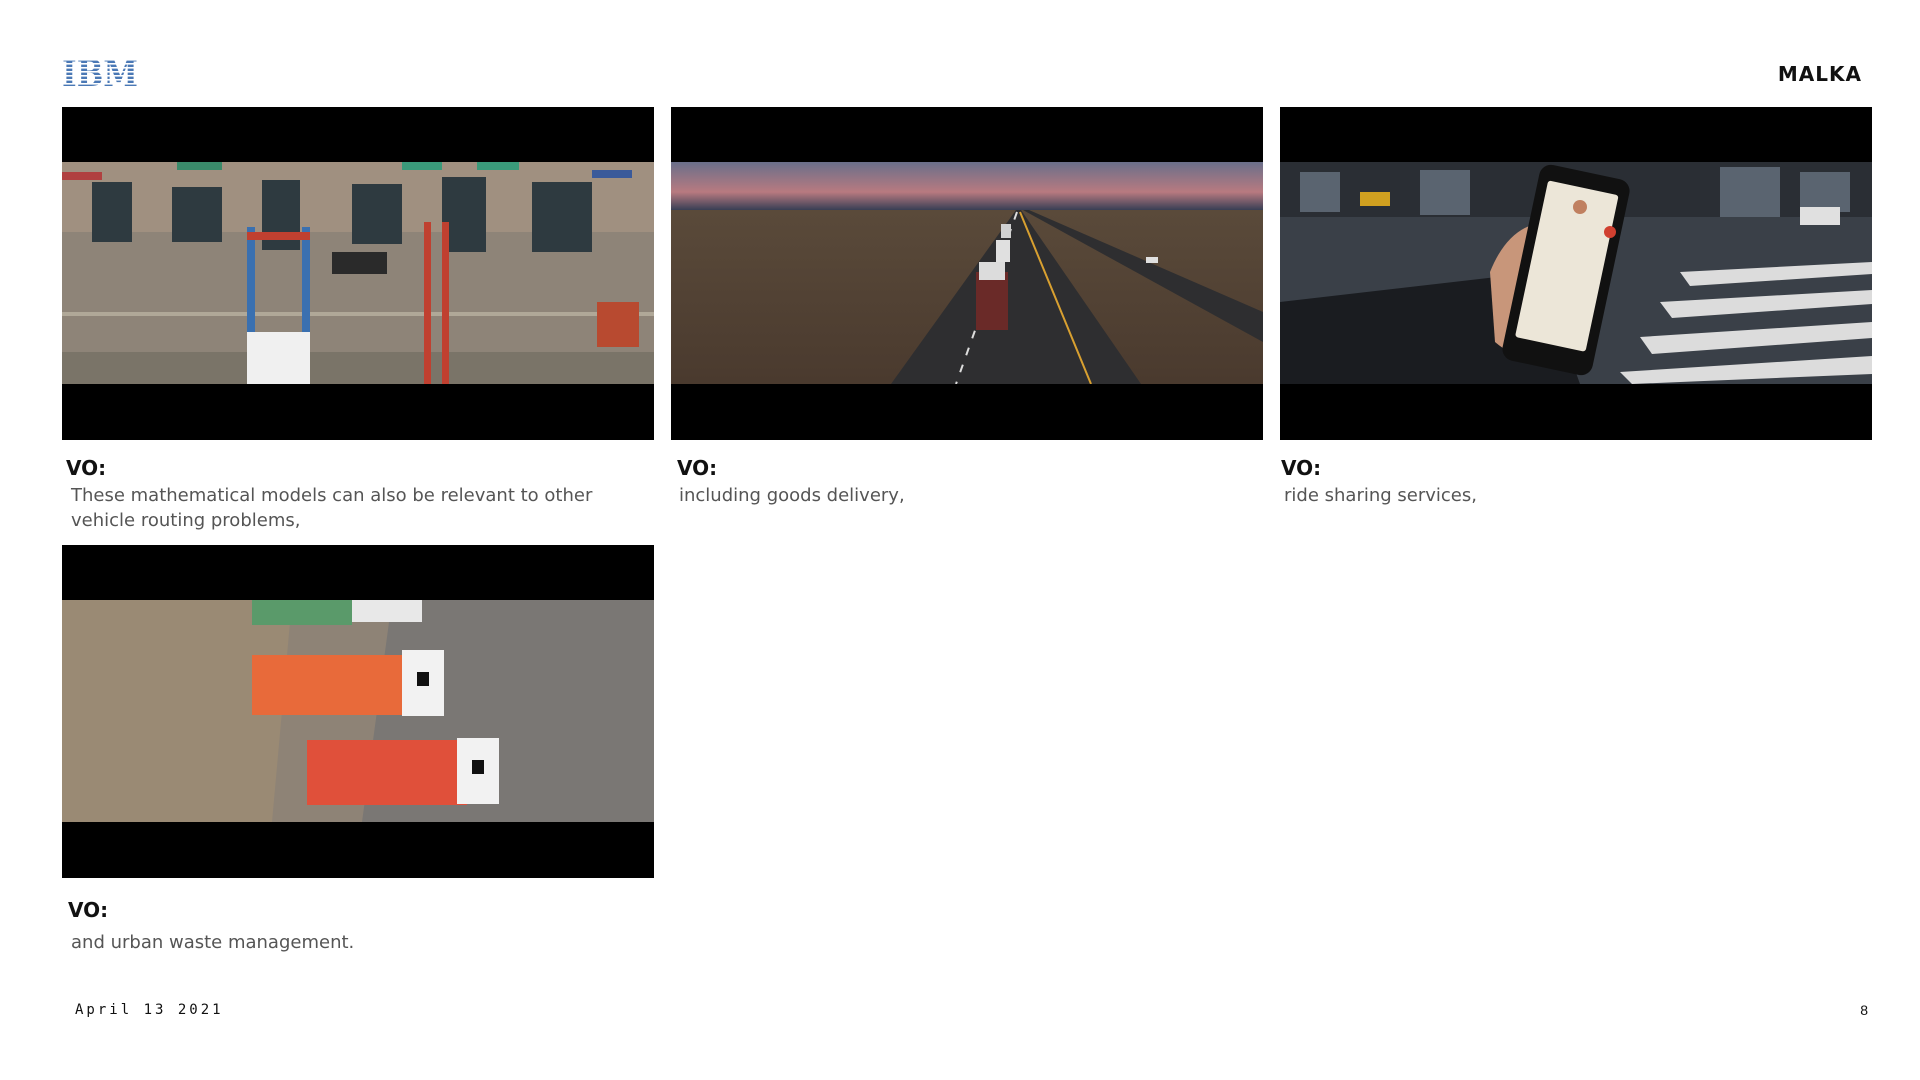 This screenshot has width=1920, height=1080. I want to click on storyboard-frame-highway, so click(967, 273).